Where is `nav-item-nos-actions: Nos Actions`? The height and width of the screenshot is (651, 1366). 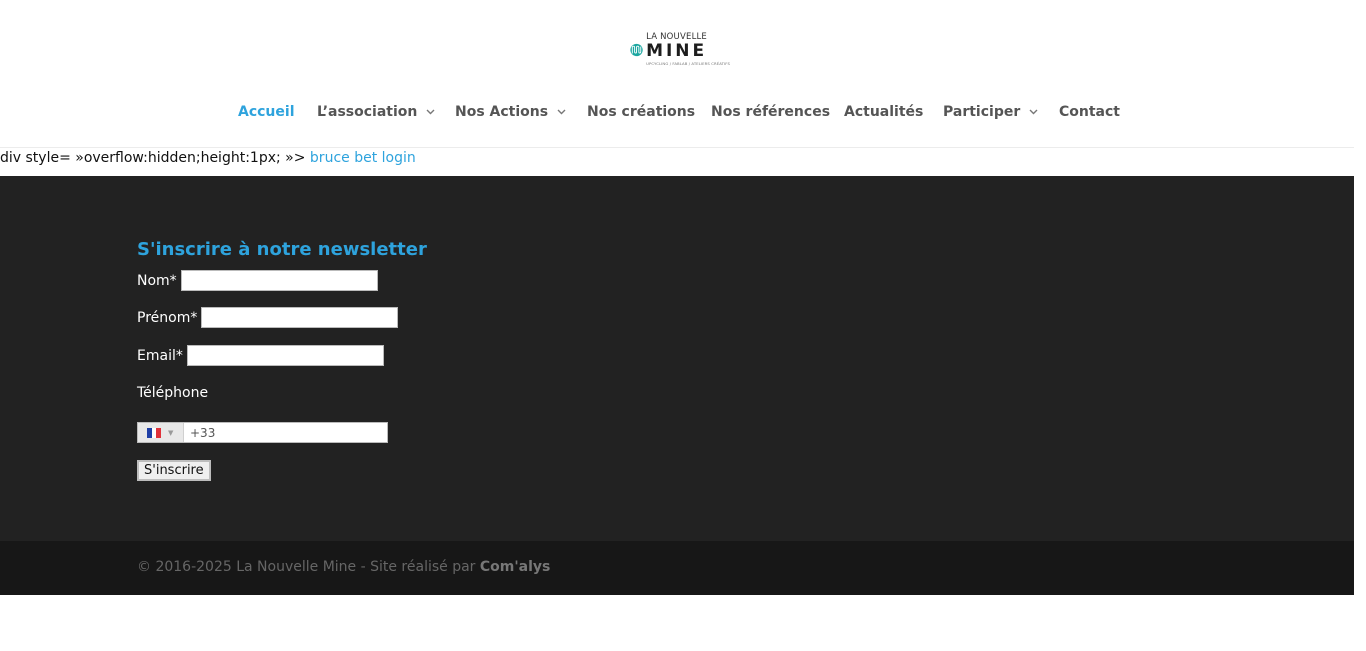
nav-item-nos-actions: Nos Actions is located at coordinates (510, 112).